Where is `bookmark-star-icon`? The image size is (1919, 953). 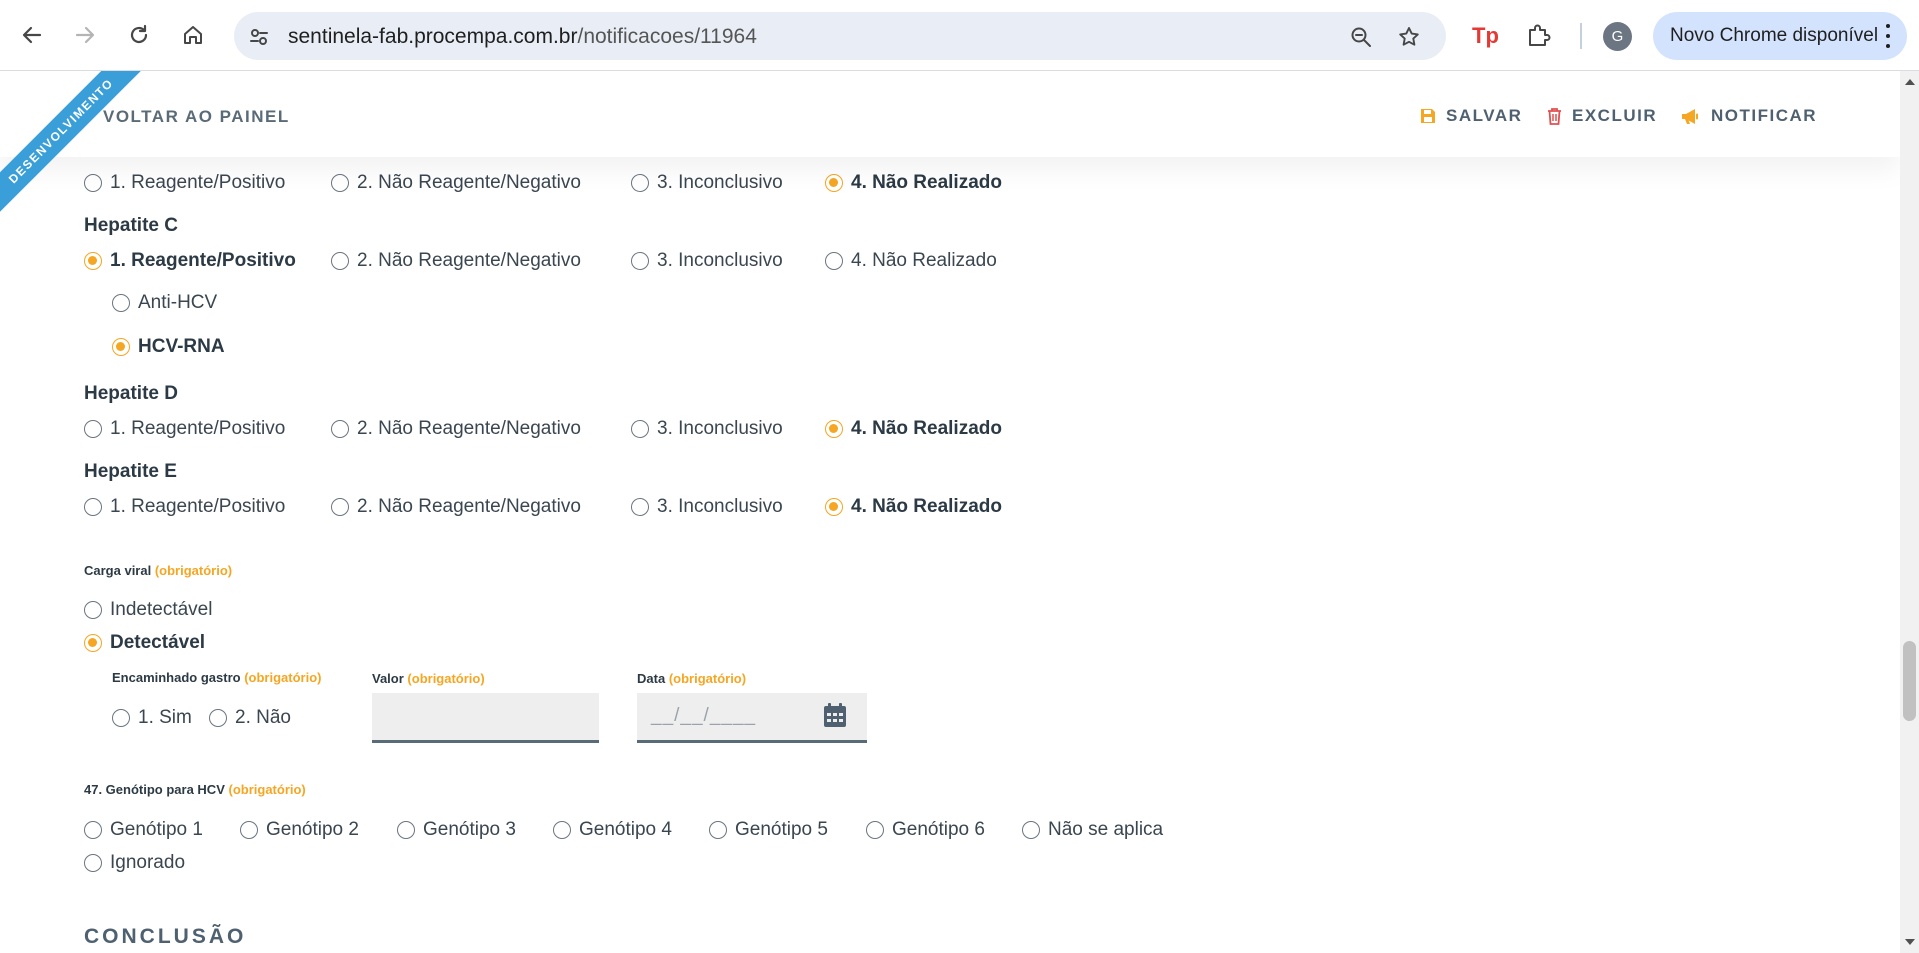
bookmark-star-icon is located at coordinates (1409, 37).